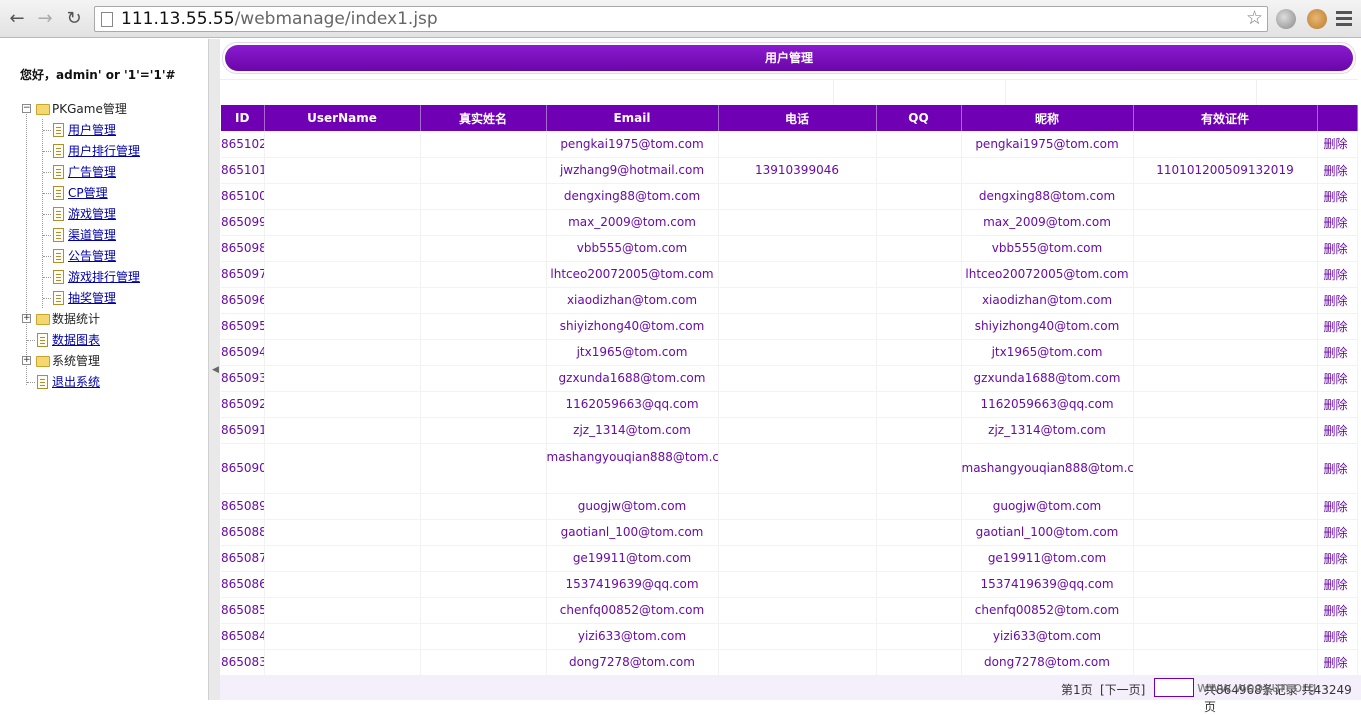 The image size is (1361, 715). Describe the element at coordinates (88, 193) in the screenshot. I see `tree-item-label: CP管理` at that location.